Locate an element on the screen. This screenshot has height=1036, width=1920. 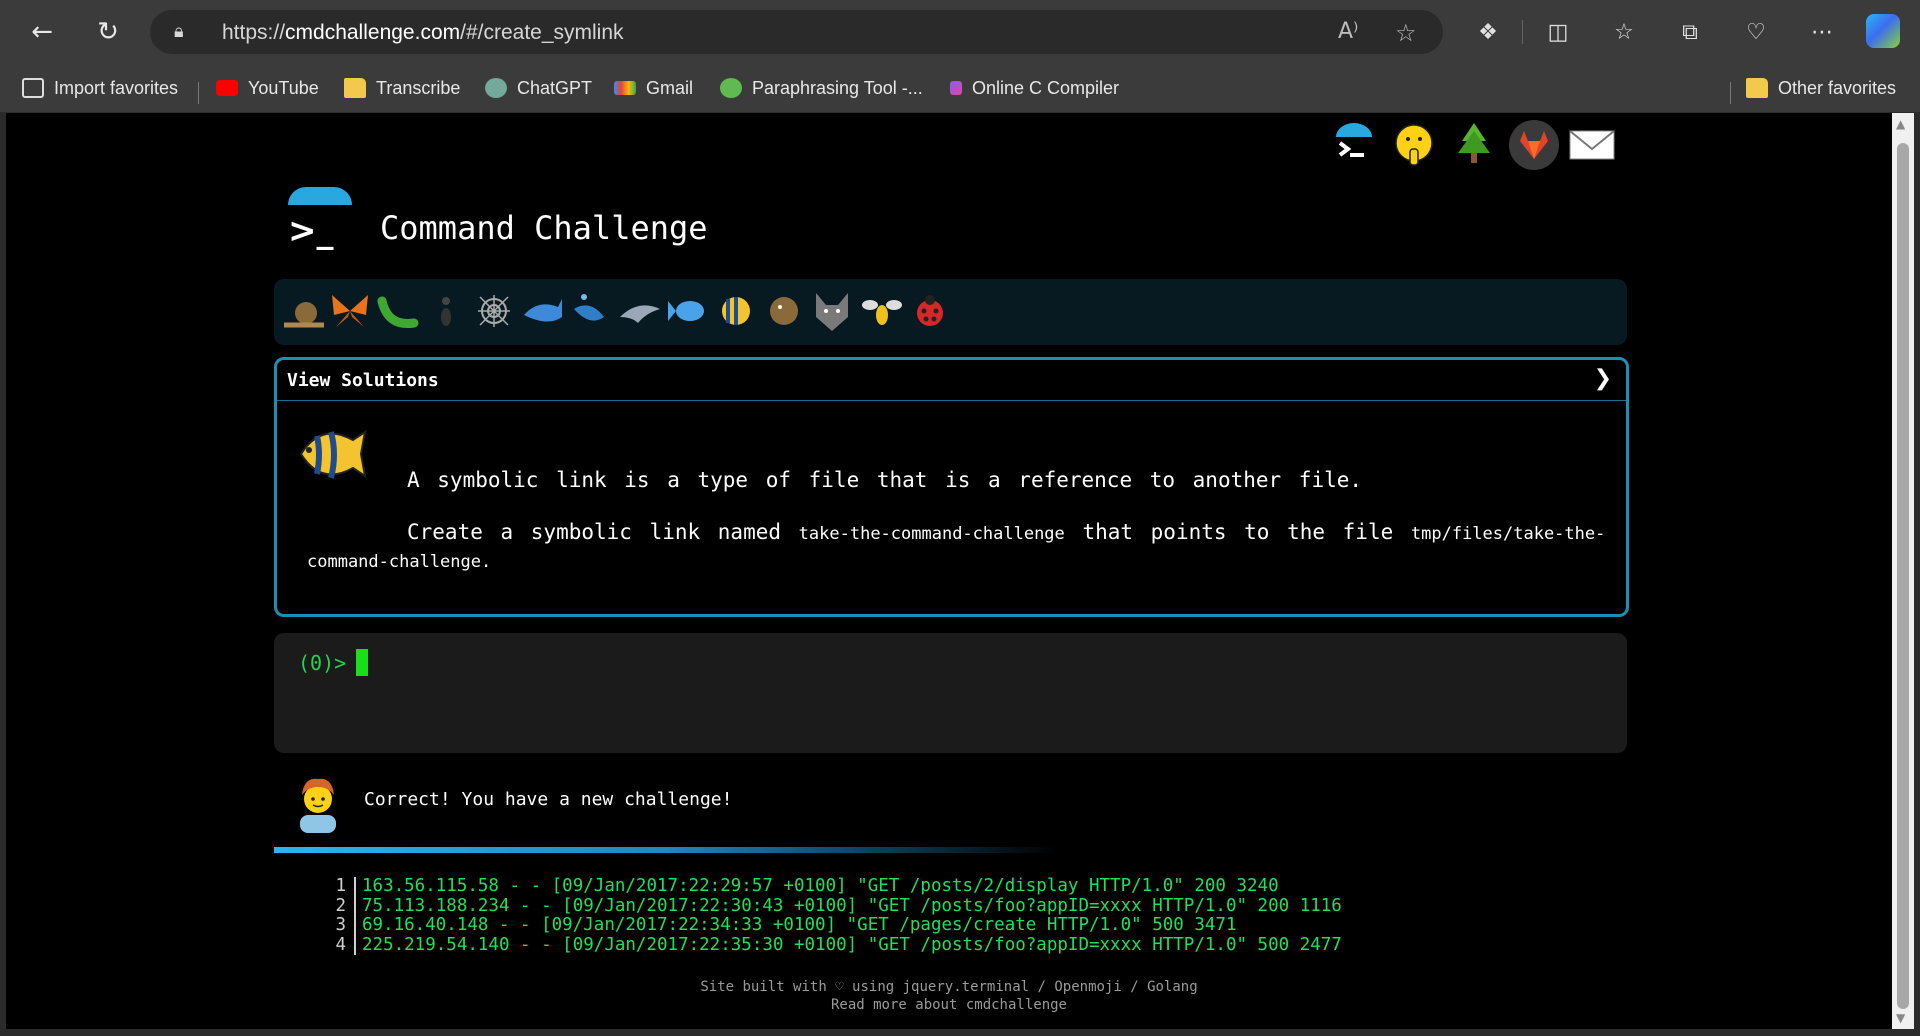
target-path: command-challenge is located at coordinates (394, 562).